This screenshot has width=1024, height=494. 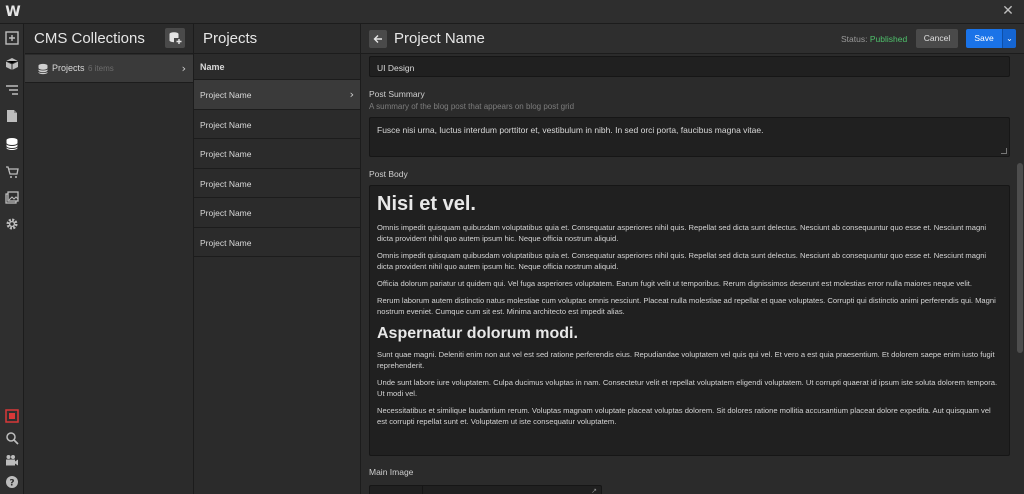 What do you see at coordinates (12, 438) in the screenshot?
I see `search-icon` at bounding box center [12, 438].